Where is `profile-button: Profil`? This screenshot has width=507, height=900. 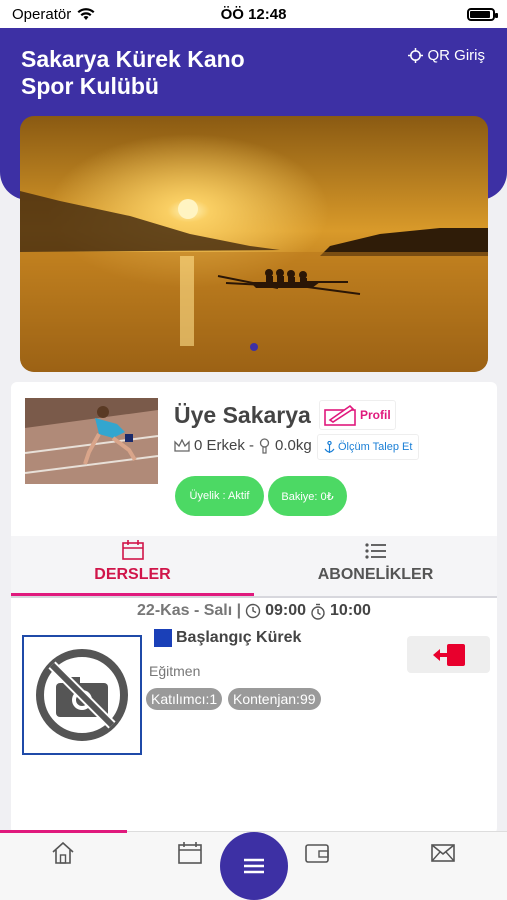
profile-button: Profil is located at coordinates (357, 415).